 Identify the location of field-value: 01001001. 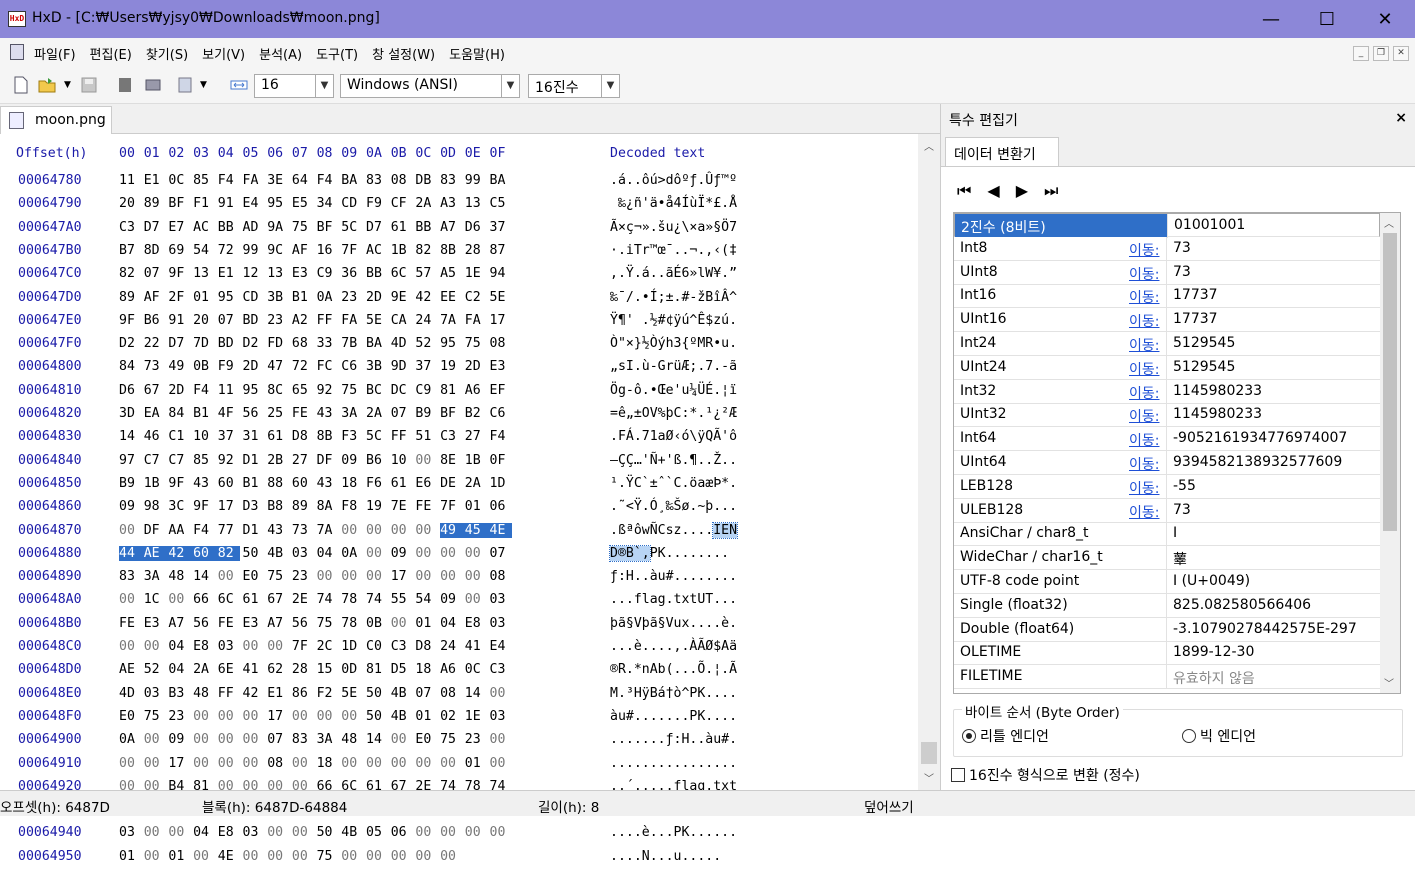
(1209, 225).